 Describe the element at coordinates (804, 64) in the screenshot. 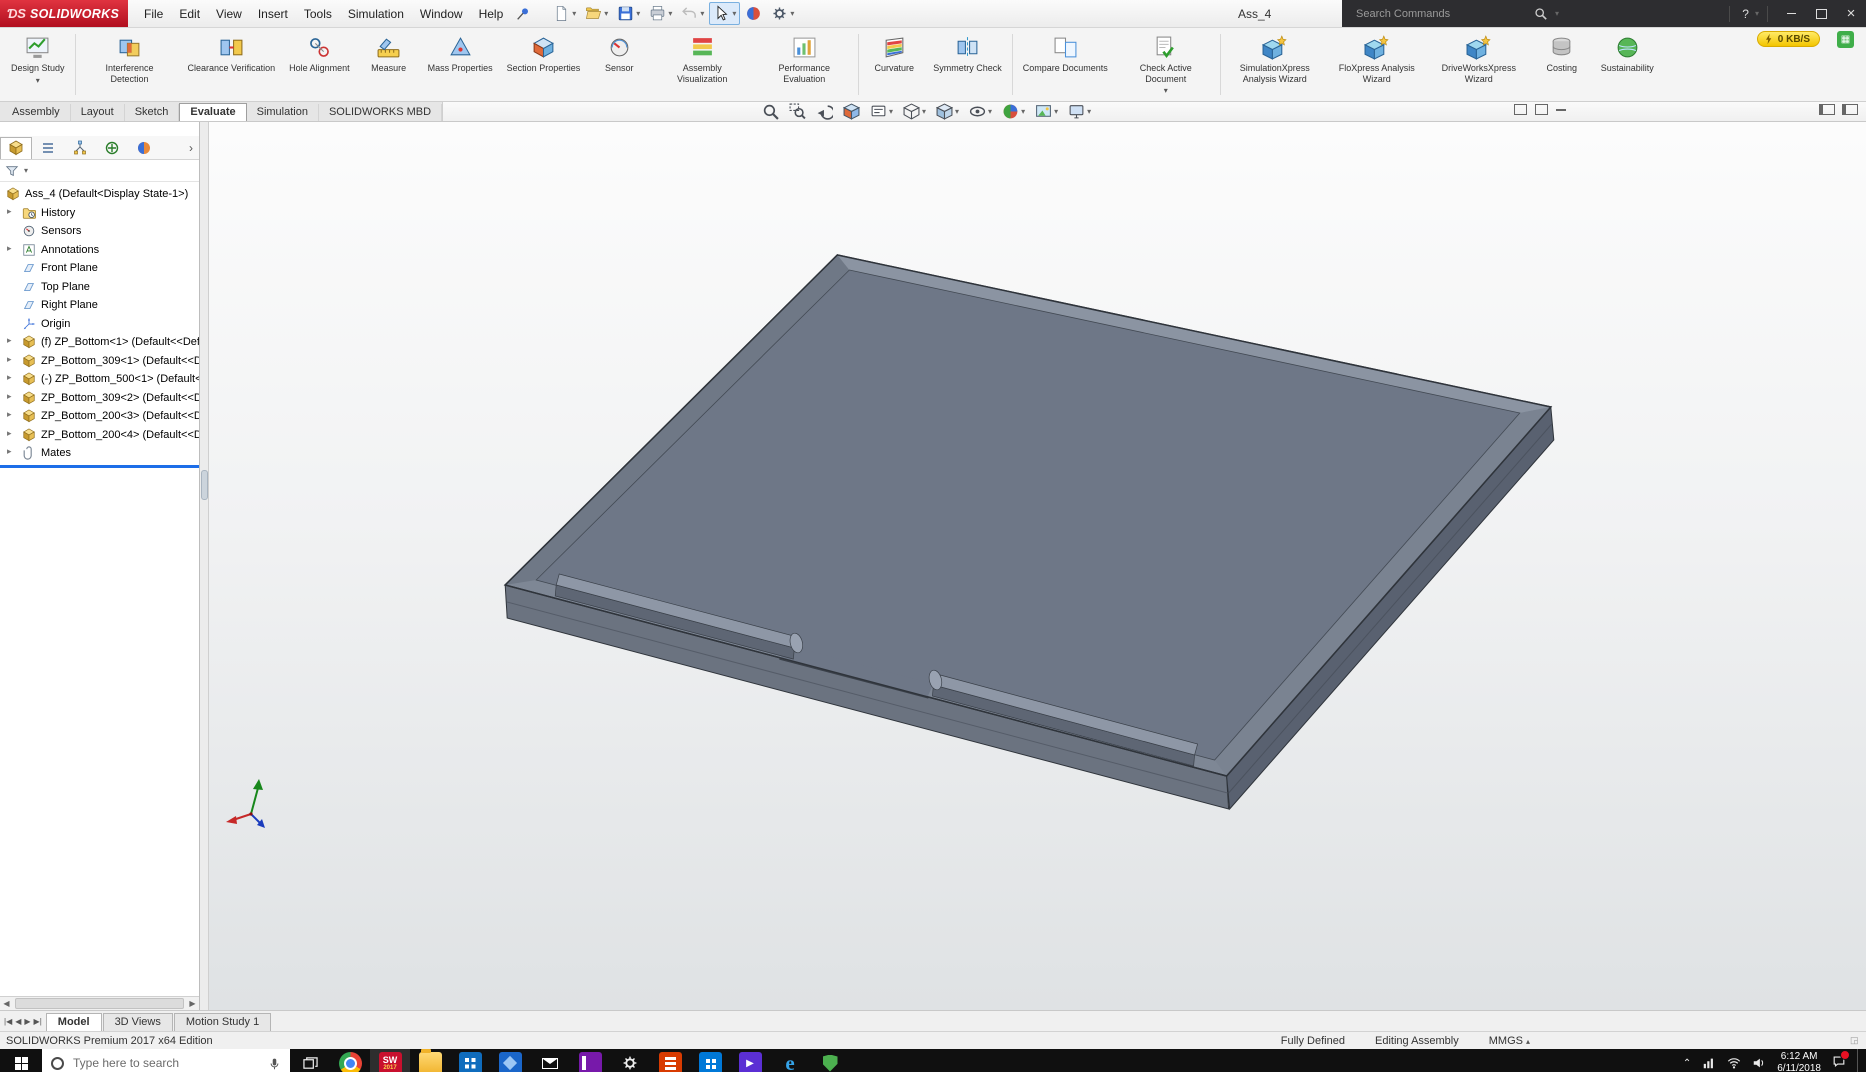

I see `ribbon-tool-performance-evaluation: Performance Evaluation` at that location.